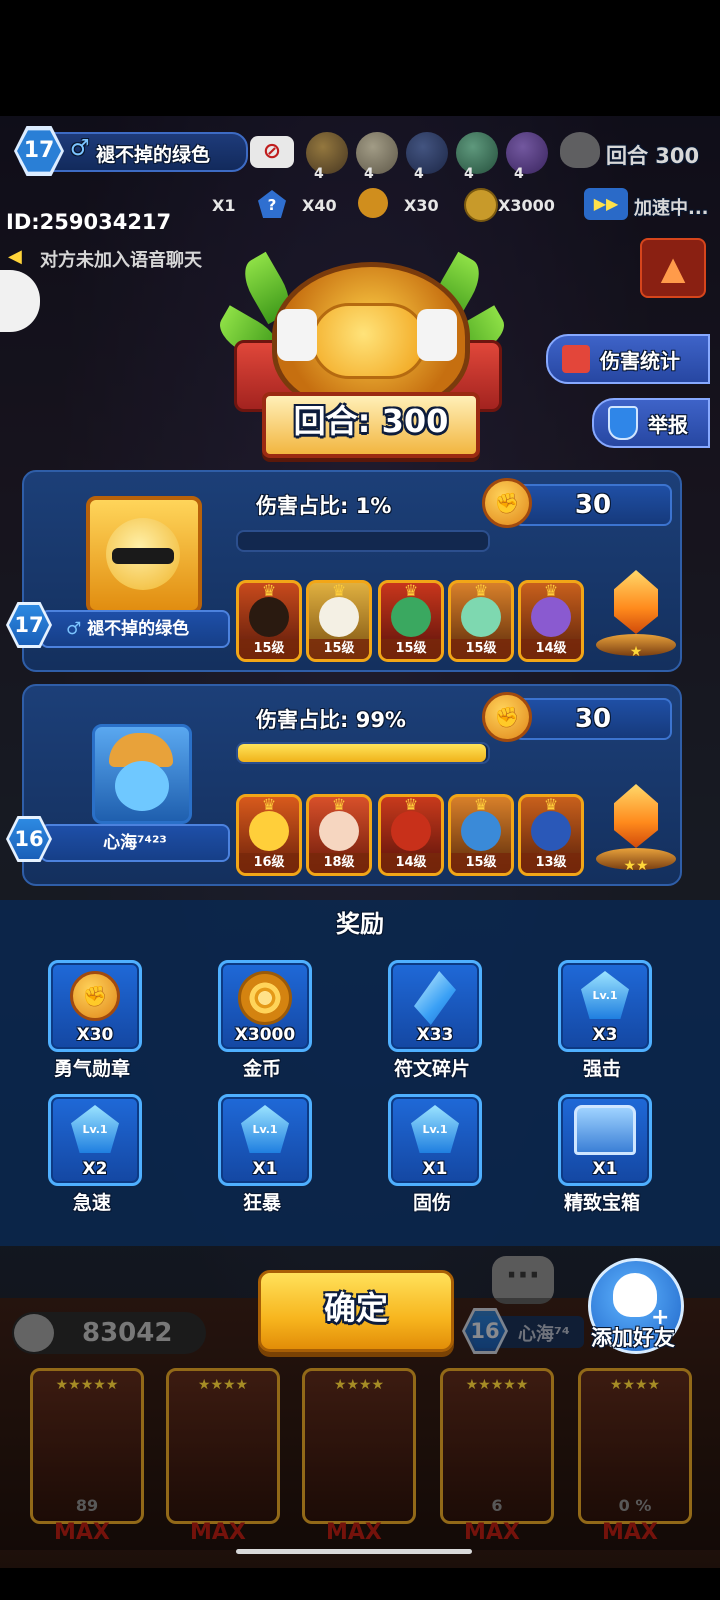 This screenshot has height=1600, width=720. Describe the element at coordinates (580, 150) in the screenshot. I see `skull-icon` at that location.